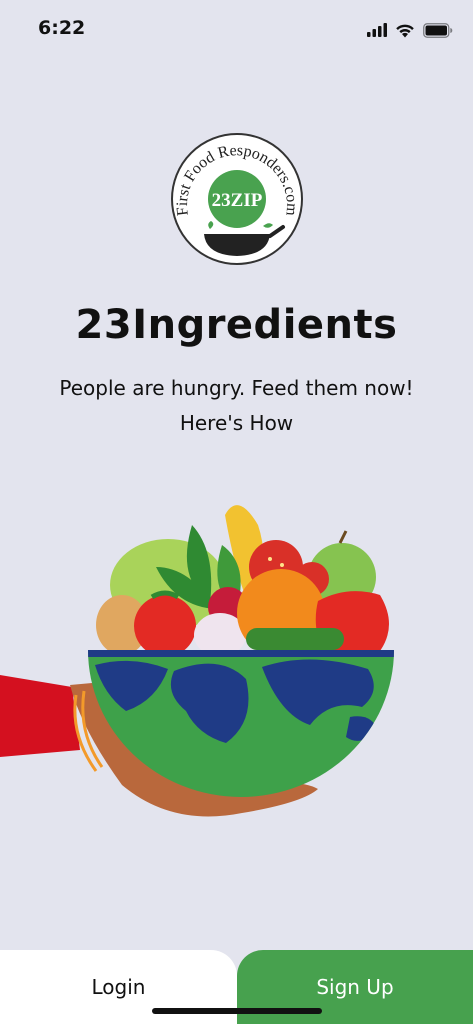  What do you see at coordinates (62, 28) in the screenshot?
I see `status-time: 6:22` at bounding box center [62, 28].